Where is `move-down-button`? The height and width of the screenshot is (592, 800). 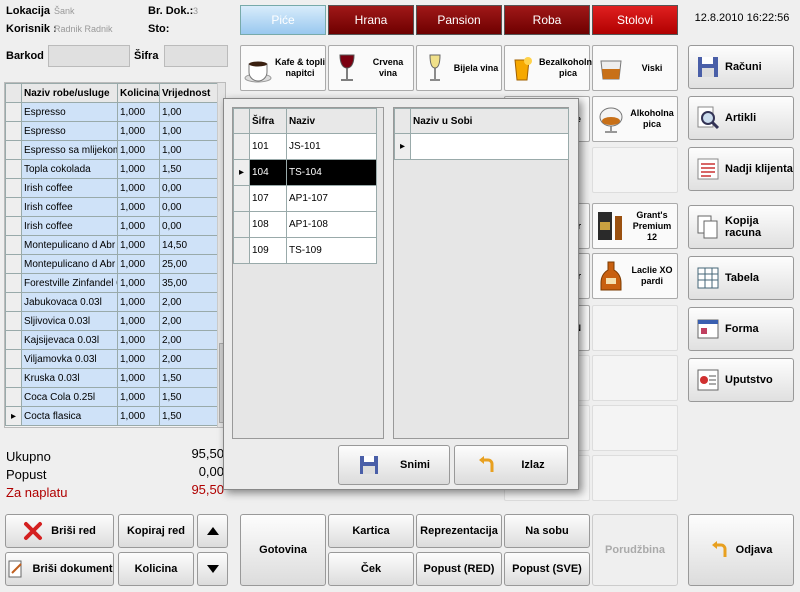 move-down-button is located at coordinates (212, 569).